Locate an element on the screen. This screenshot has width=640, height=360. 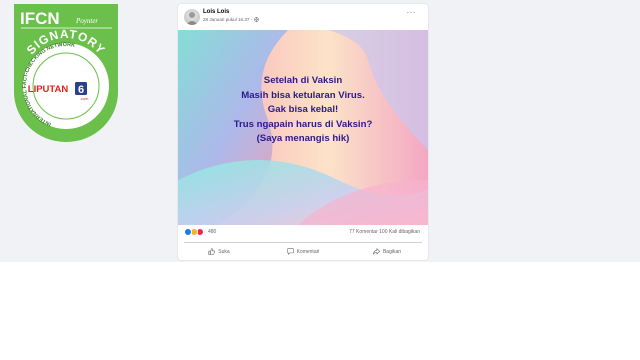
ifcn-label: IFCN is located at coordinates (40, 18).